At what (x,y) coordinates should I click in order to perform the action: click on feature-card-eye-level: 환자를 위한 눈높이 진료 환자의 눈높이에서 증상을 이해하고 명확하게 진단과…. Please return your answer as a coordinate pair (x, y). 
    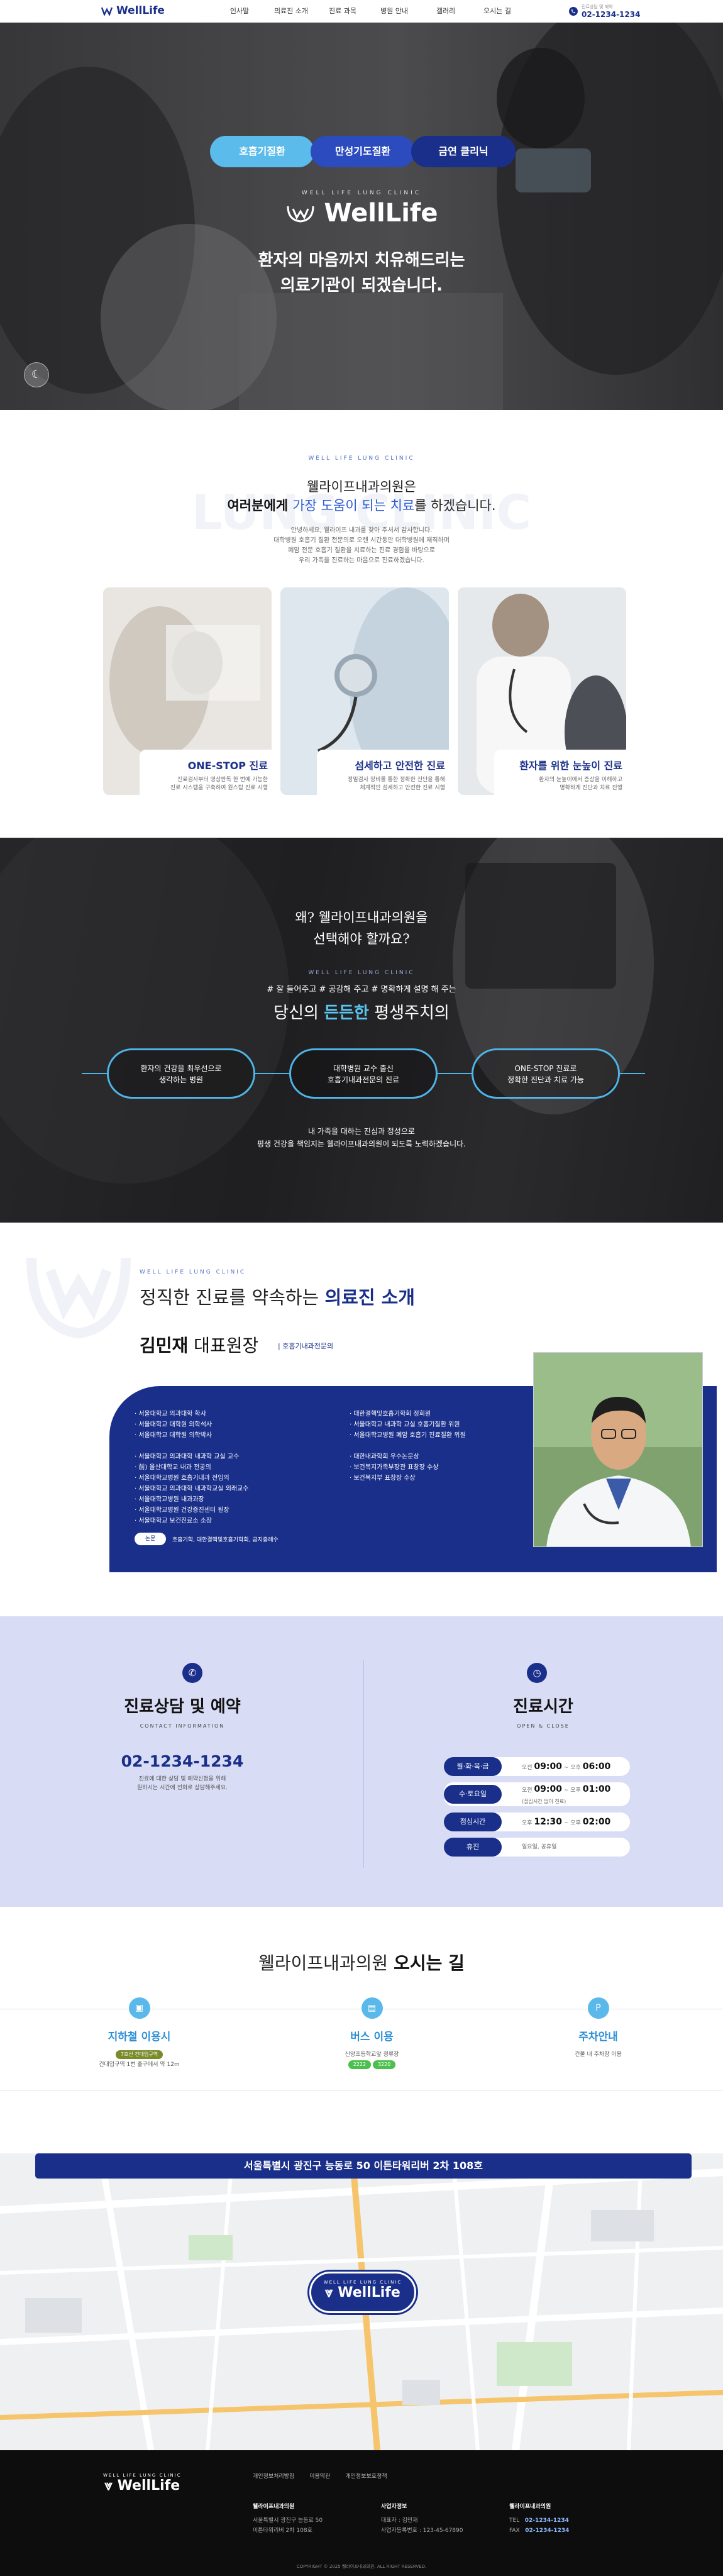
    Looking at the image, I should click on (542, 691).